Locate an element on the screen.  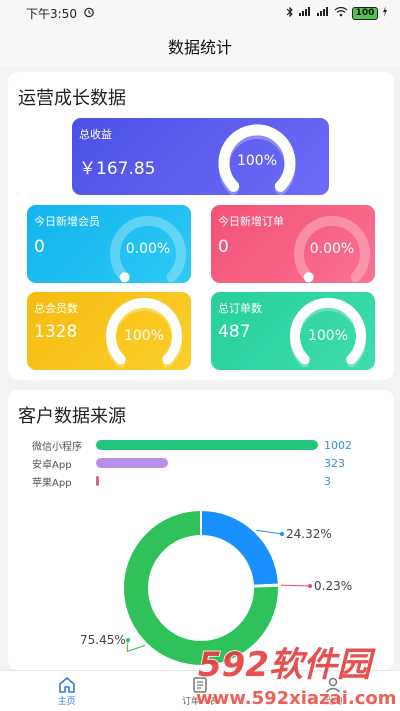
tab-mine-label: 我的 is located at coordinates (333, 701).